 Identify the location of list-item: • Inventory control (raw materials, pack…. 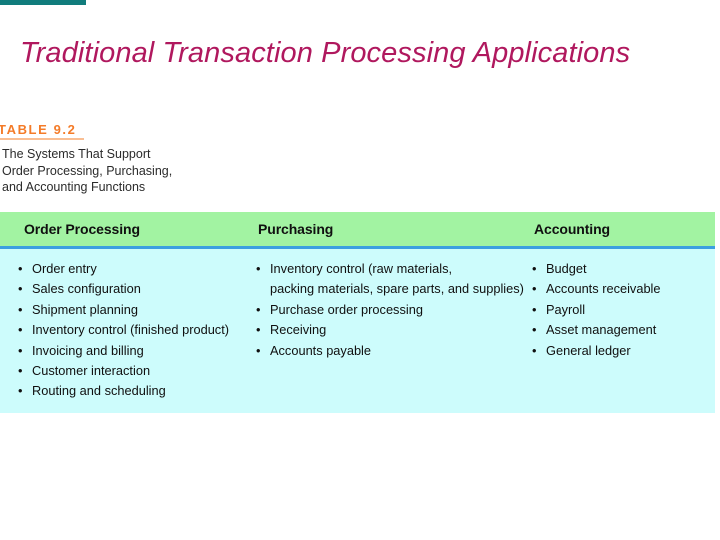
(390, 279).